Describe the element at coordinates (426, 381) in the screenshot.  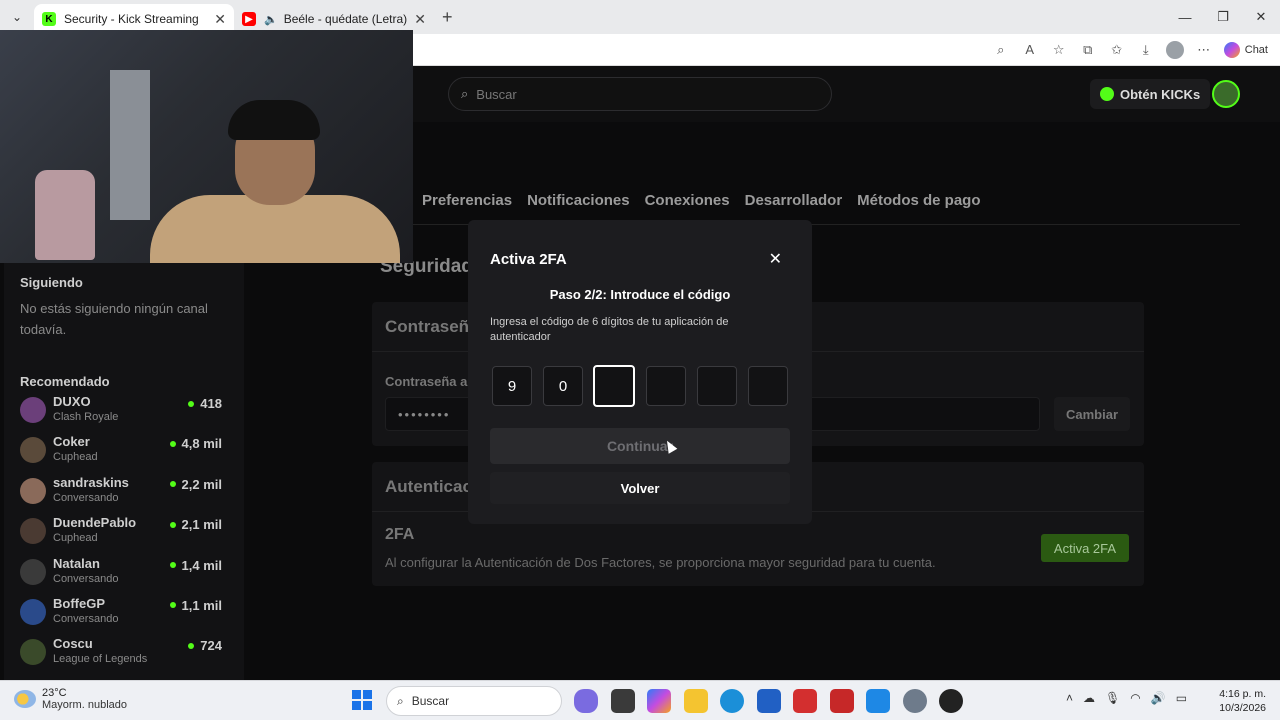
I see `password-label: Contraseña a` at that location.